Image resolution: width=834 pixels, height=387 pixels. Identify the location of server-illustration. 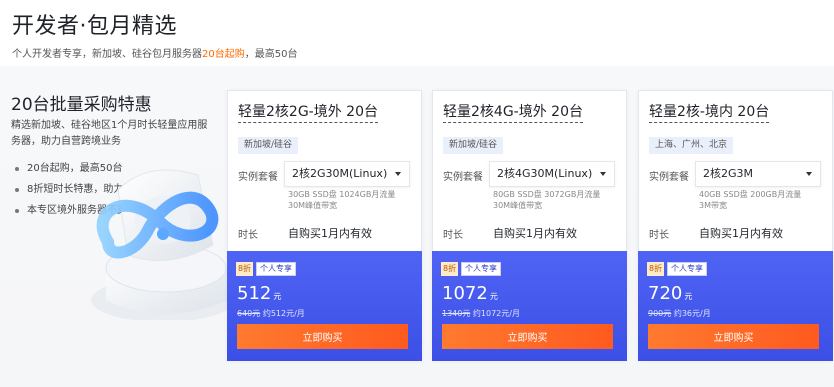
(163, 244).